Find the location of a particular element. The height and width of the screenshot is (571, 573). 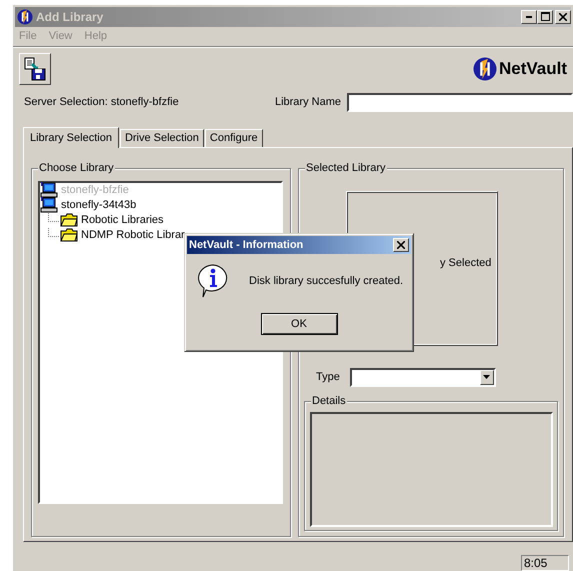

logo-icon is located at coordinates (484, 68).